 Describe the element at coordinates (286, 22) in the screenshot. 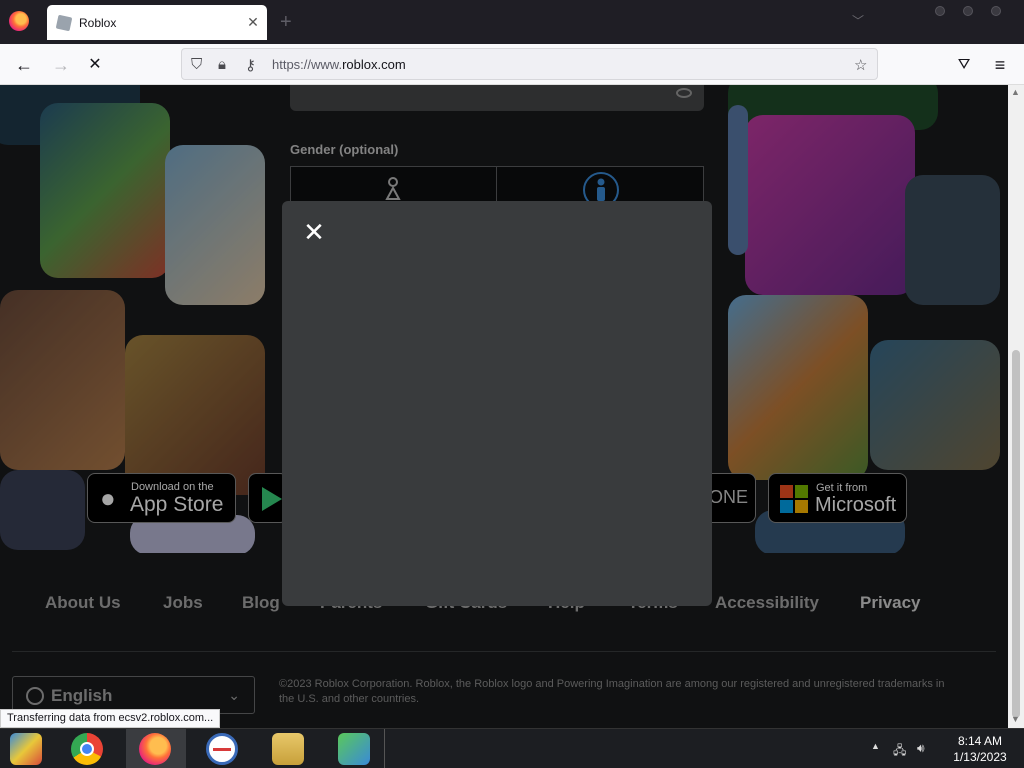

I see `new-tab-button: +` at that location.